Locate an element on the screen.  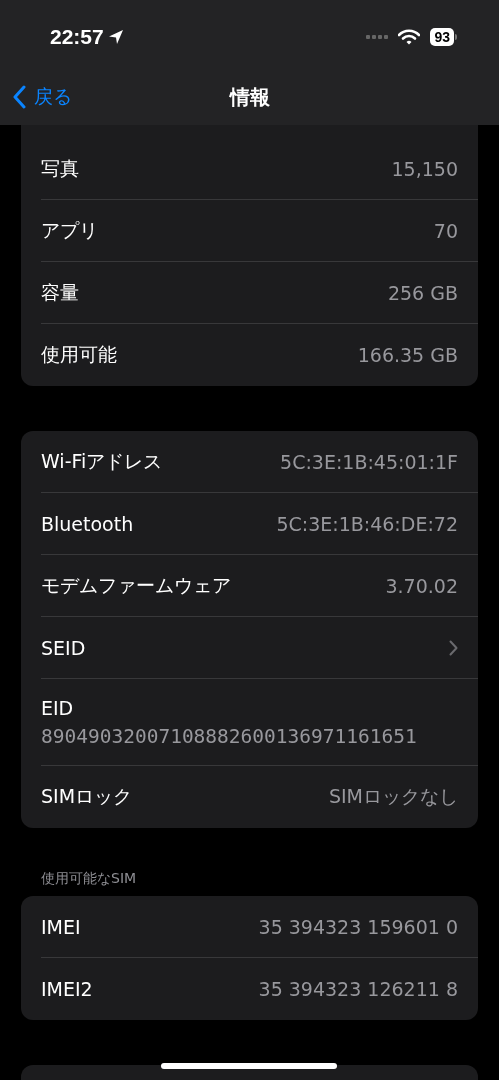
row-value: 5C:3E:1B:46:DE:72 is located at coordinates (367, 523).